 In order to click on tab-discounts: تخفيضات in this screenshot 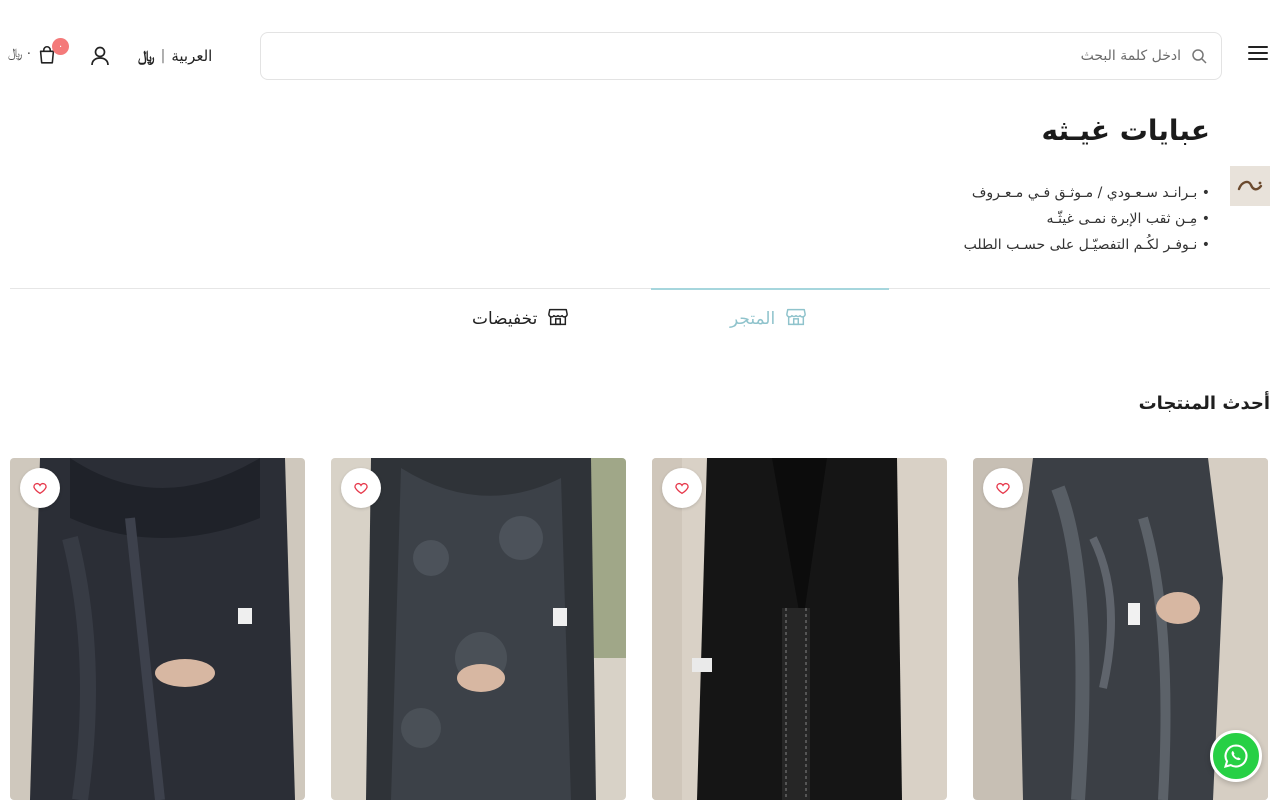, I will do `click(520, 319)`.